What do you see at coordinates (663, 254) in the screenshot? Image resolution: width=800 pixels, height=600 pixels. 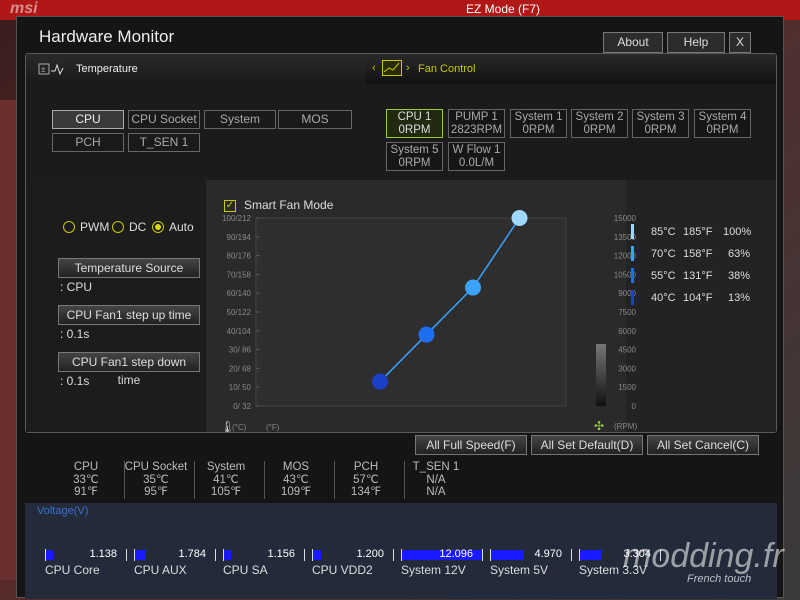 I see `legend-temp-c: 70°C` at bounding box center [663, 254].